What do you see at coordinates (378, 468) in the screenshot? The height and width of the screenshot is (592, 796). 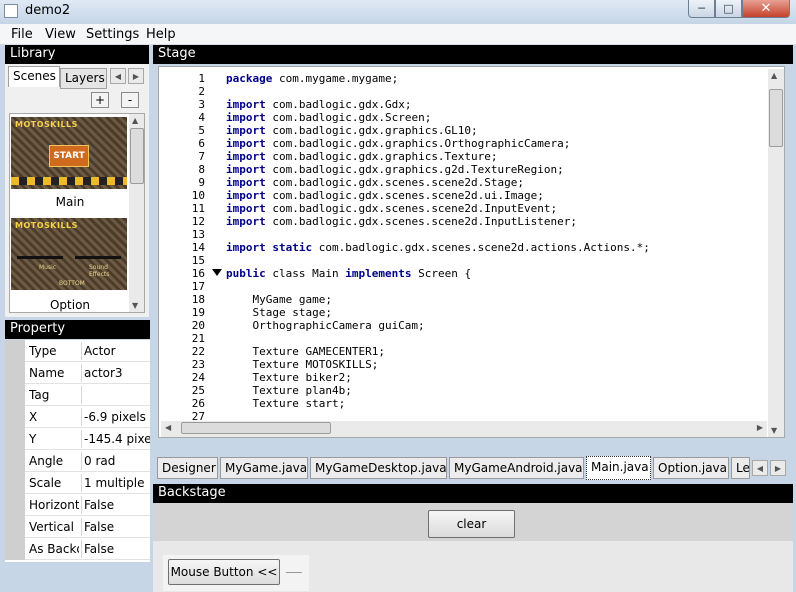 I see `file-tab: MyGameDesktop.java` at bounding box center [378, 468].